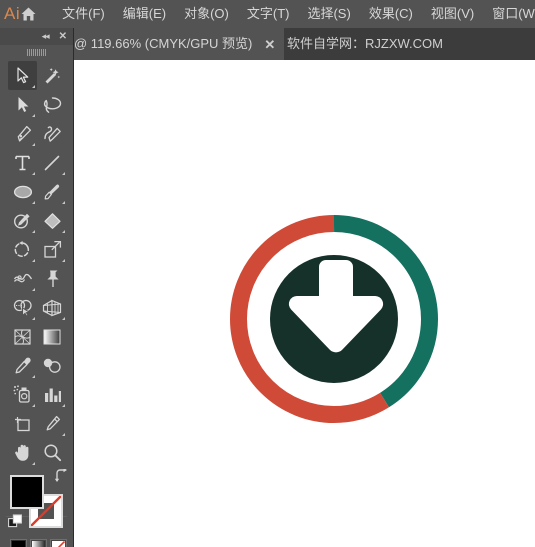 This screenshot has height=547, width=535. Describe the element at coordinates (83, 14) in the screenshot. I see `menu-file: 文件(F)` at that location.